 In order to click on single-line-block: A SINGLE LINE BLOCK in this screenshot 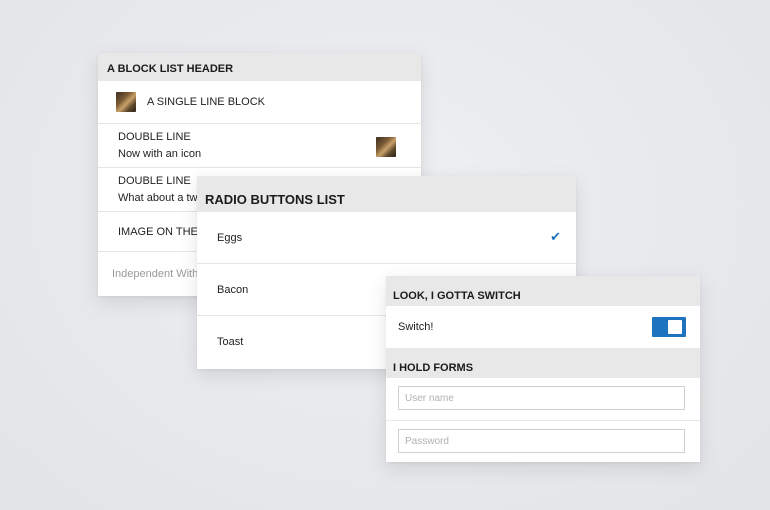, I will do `click(259, 102)`.